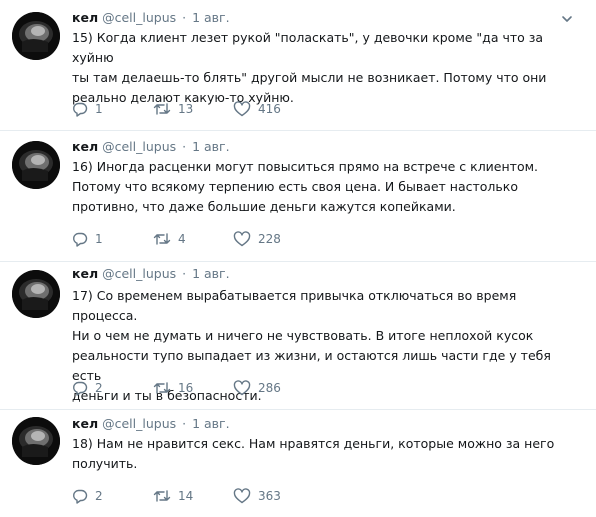  Describe the element at coordinates (269, 388) in the screenshot. I see `like-count: 286` at that location.